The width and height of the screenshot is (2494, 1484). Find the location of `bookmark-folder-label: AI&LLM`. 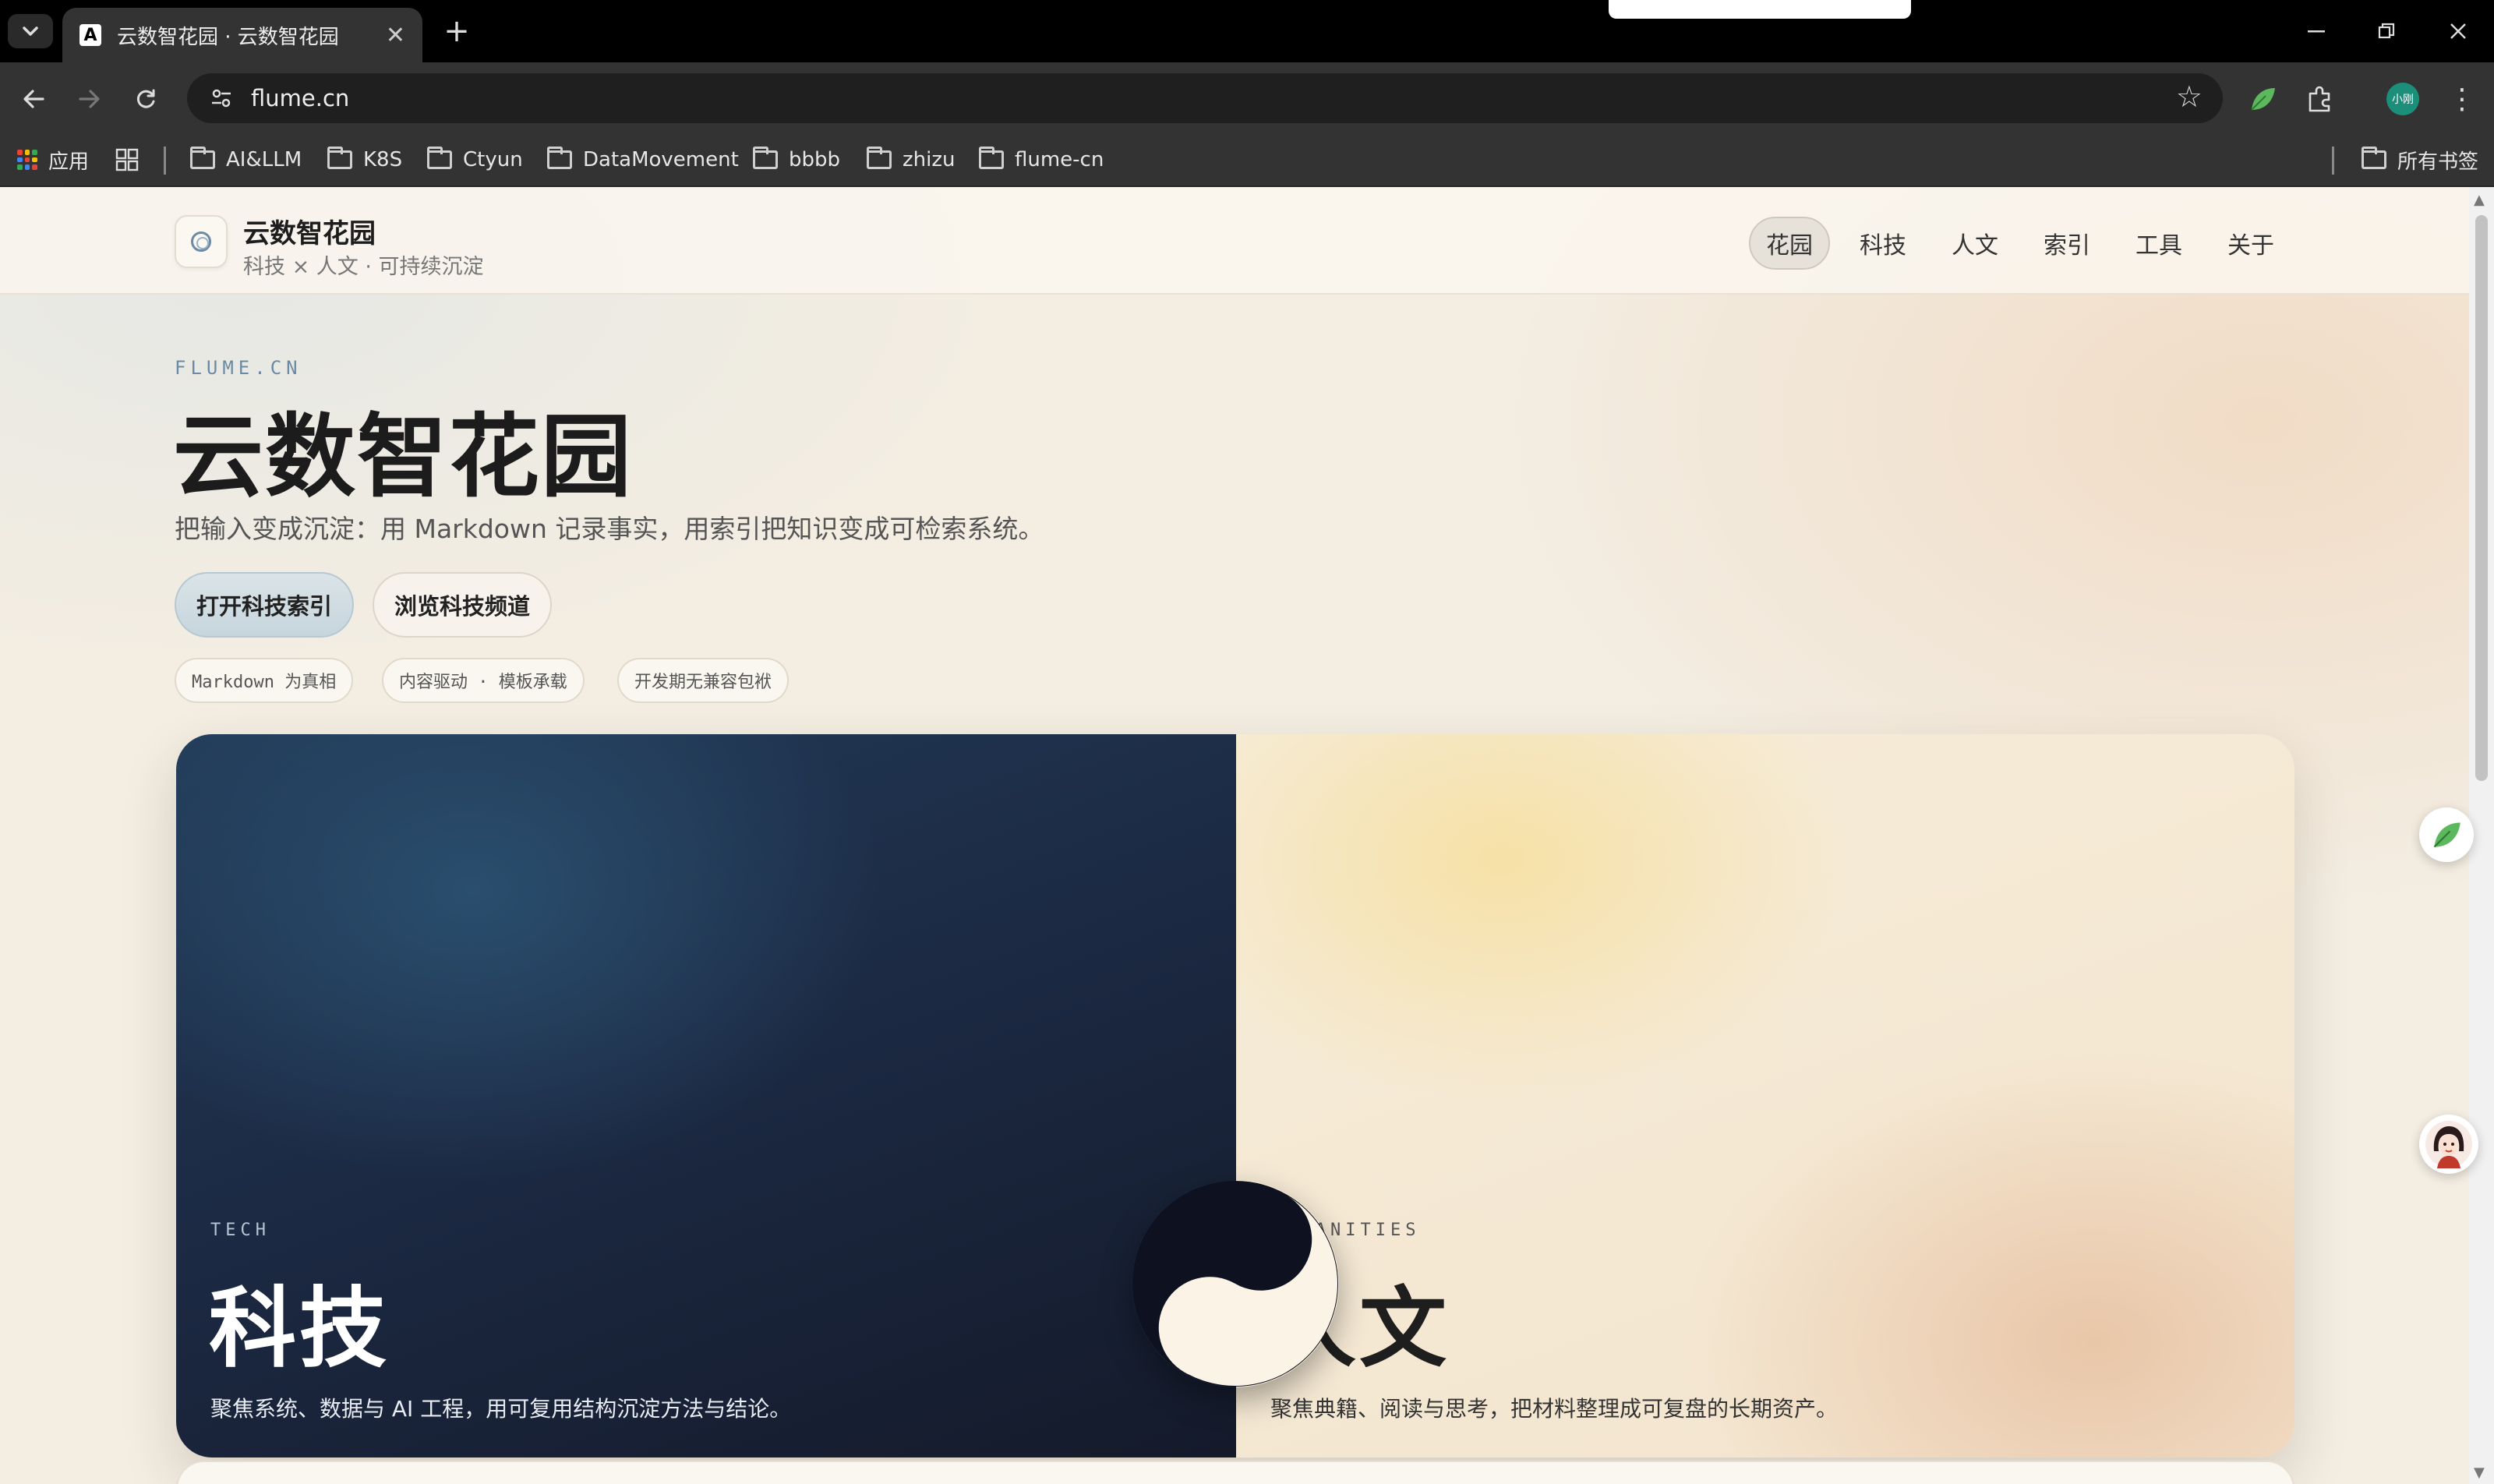

bookmark-folder-label: AI&LLM is located at coordinates (264, 159).